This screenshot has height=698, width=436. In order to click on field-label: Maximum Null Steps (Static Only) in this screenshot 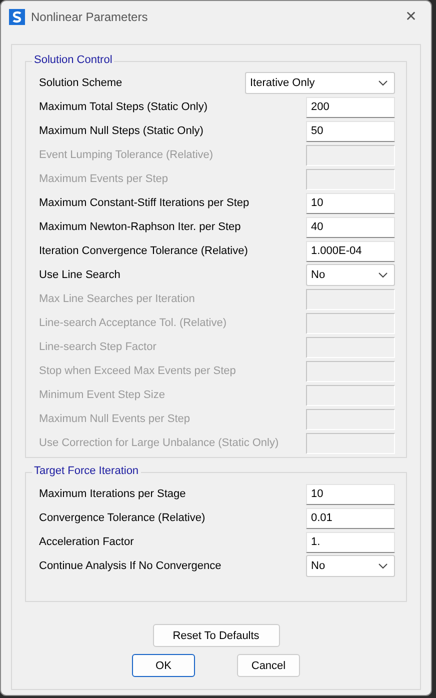, I will do `click(121, 131)`.